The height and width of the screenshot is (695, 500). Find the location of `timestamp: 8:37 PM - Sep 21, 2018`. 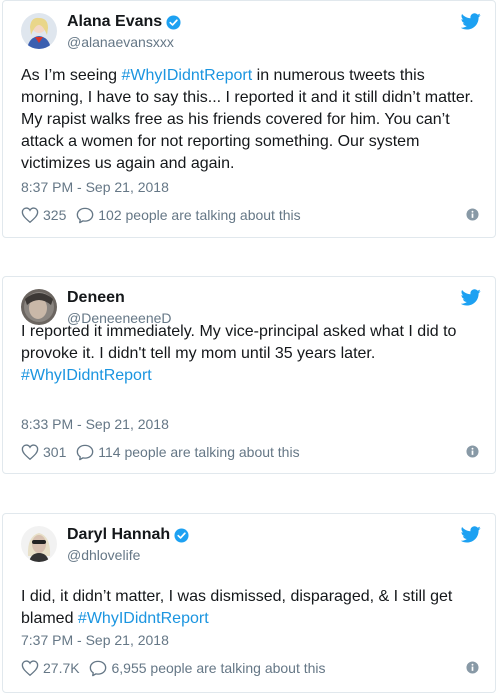

timestamp: 8:37 PM - Sep 21, 2018 is located at coordinates (95, 187).